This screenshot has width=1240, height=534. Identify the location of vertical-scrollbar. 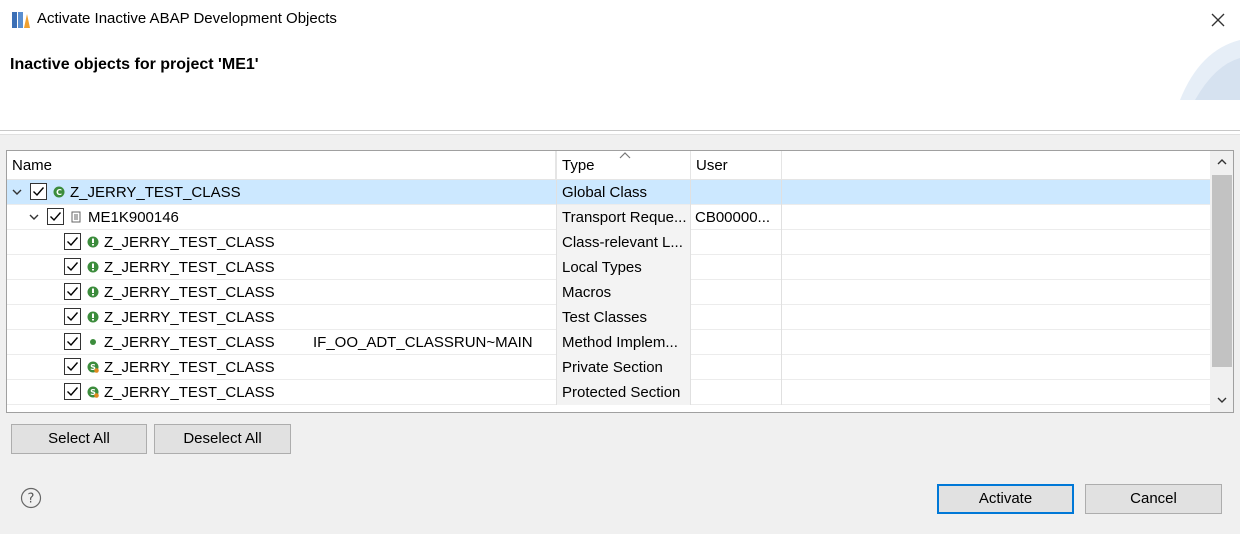
(1221, 281).